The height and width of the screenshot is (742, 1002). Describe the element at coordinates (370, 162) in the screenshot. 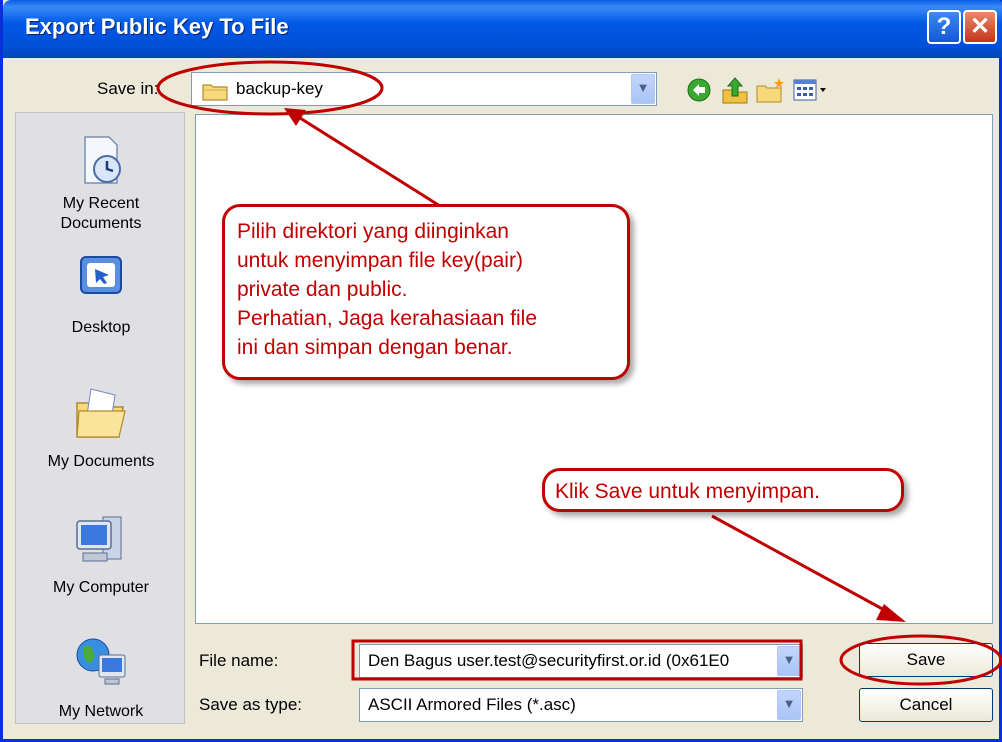

I see `callout1-arrow-line` at that location.